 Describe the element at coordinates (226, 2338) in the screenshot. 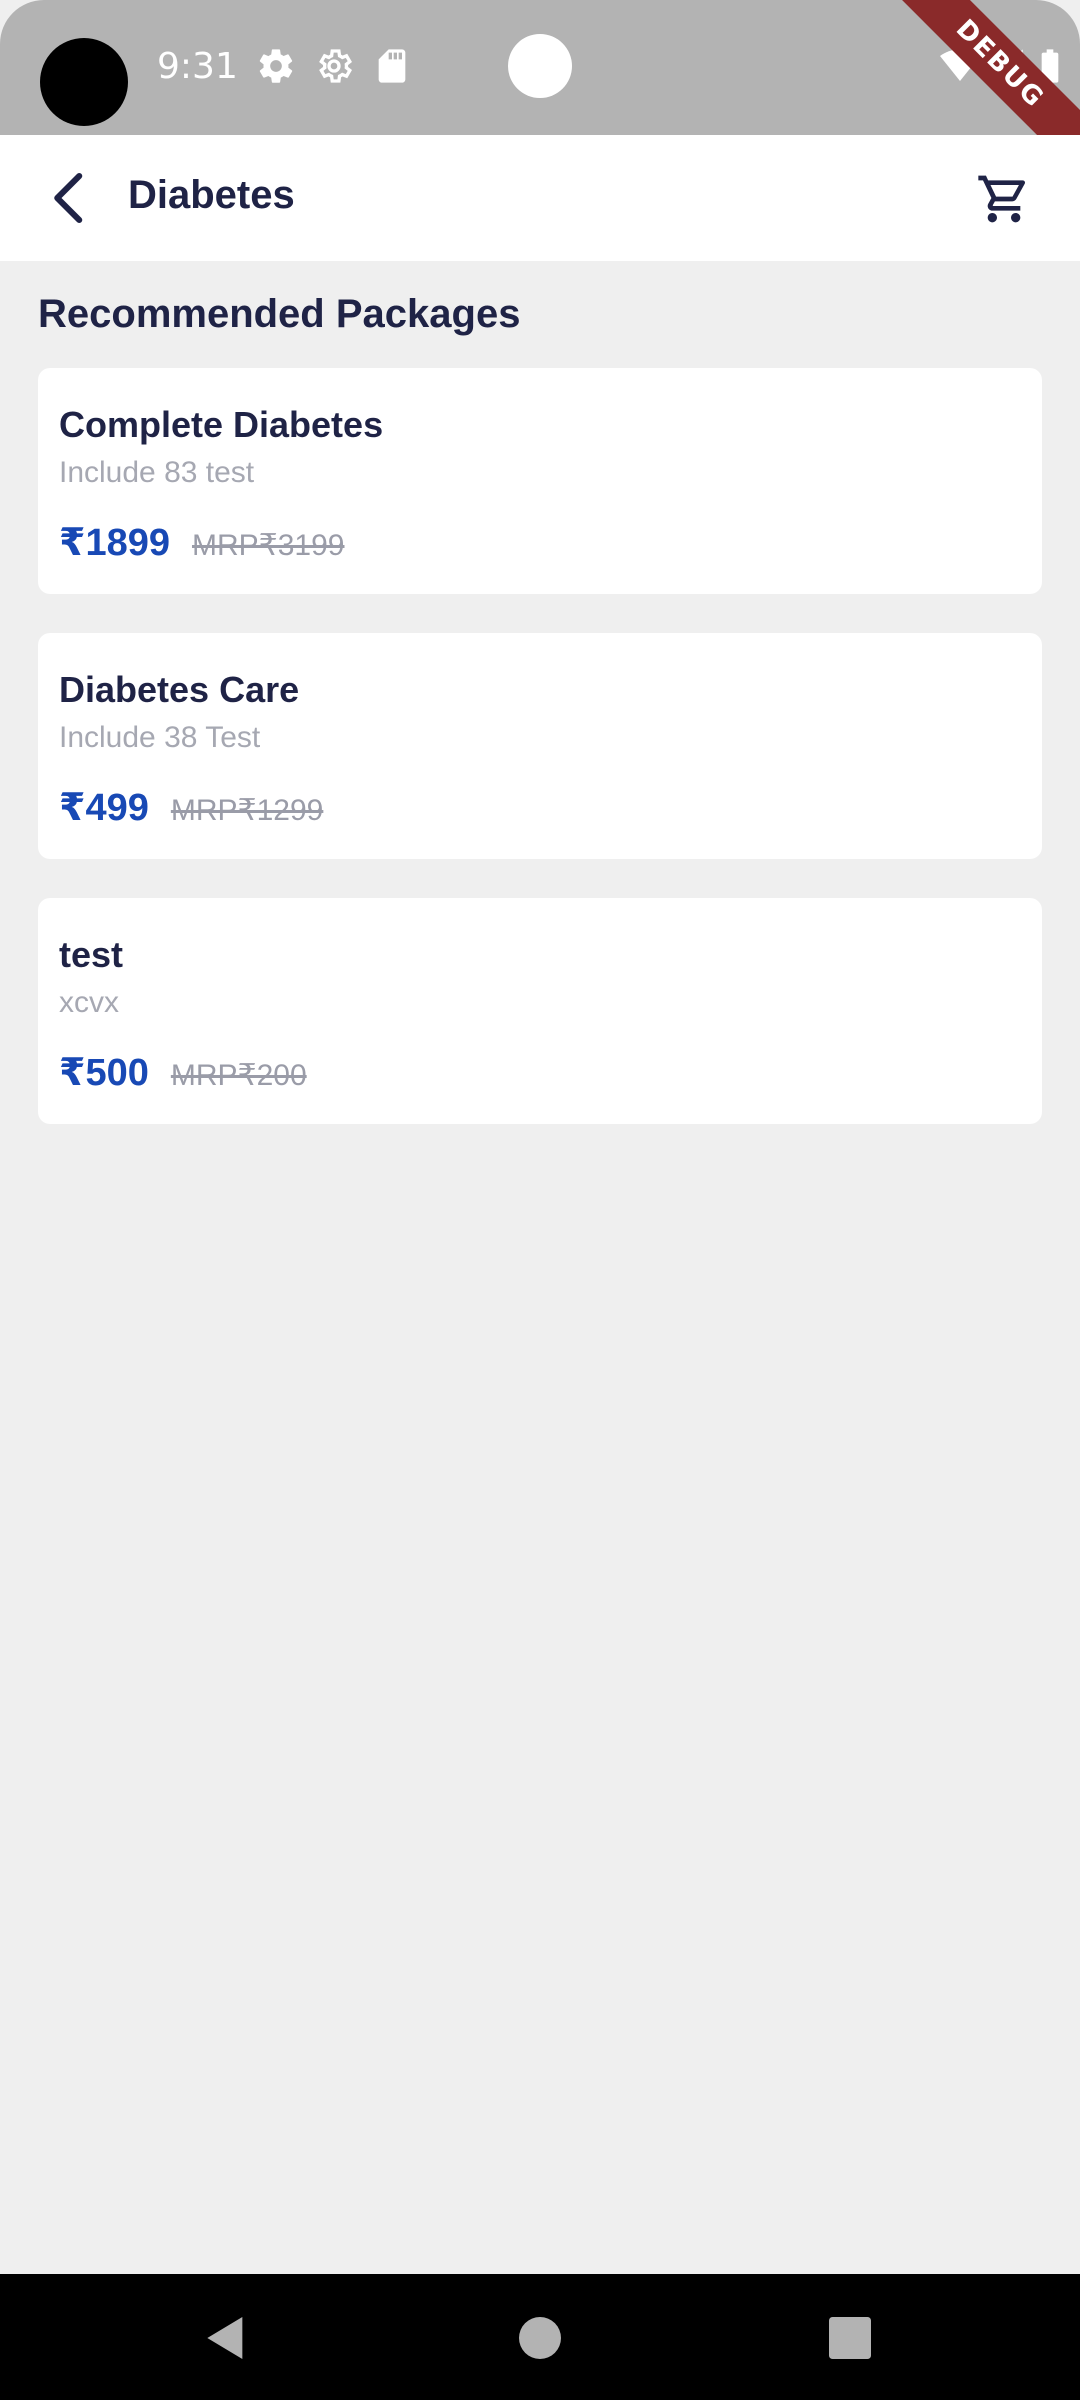

I see `nav-back-icon` at that location.